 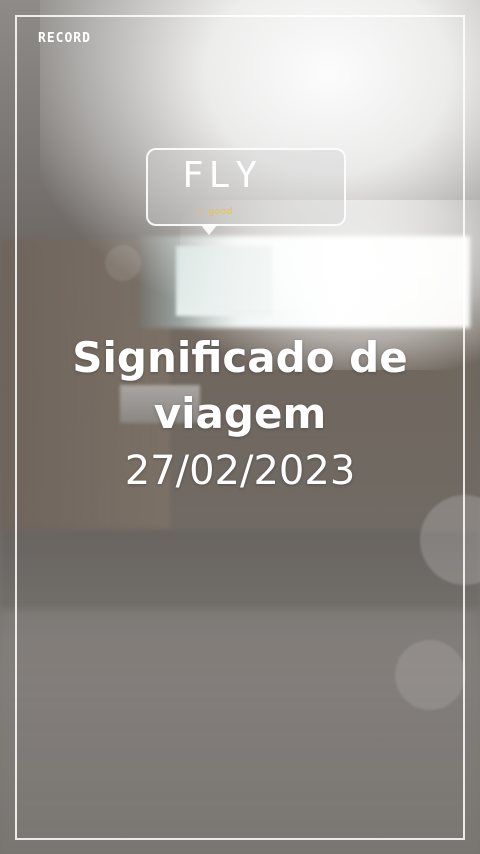 I want to click on caption-title-line-2: viagem, so click(x=240, y=413).